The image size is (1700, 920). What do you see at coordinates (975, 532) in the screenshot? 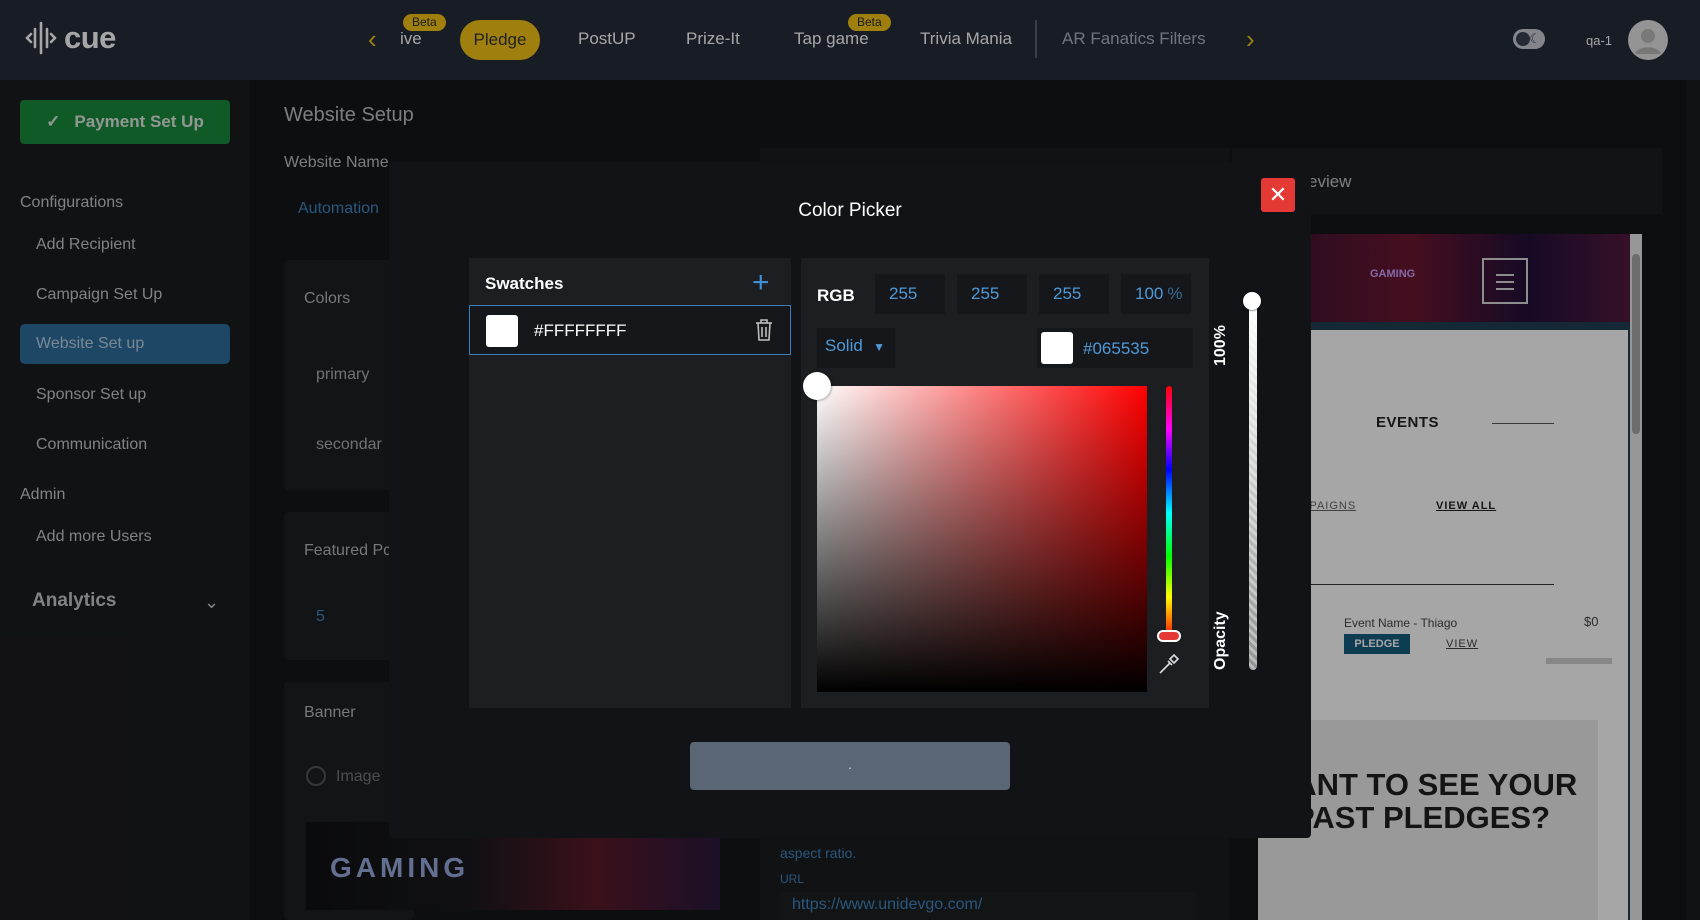
I see `saturation-value-area` at bounding box center [975, 532].